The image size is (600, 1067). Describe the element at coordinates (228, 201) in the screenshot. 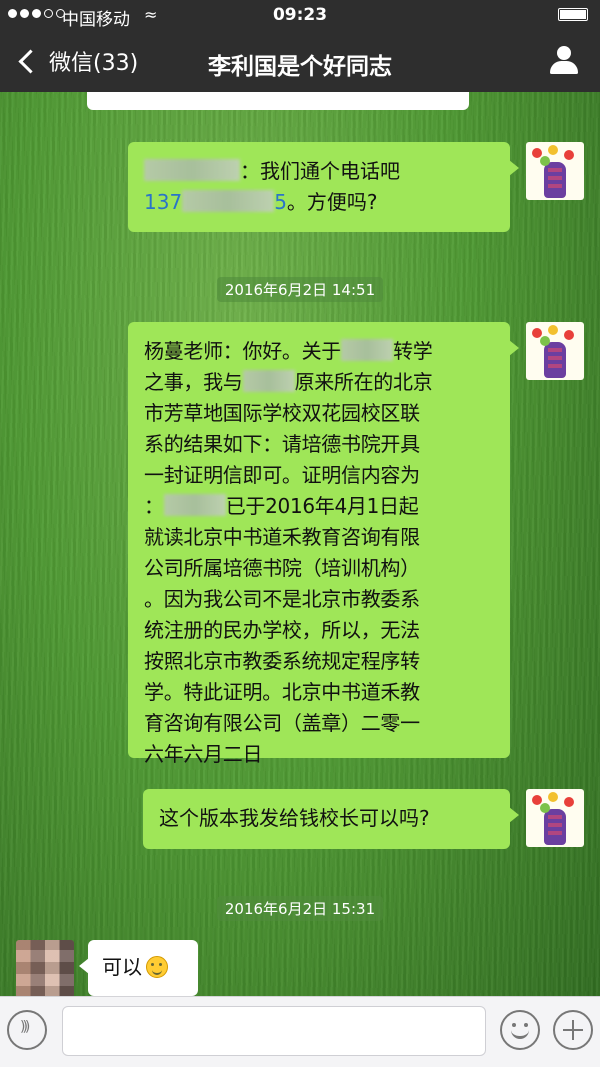

I see `redacted-phone` at that location.